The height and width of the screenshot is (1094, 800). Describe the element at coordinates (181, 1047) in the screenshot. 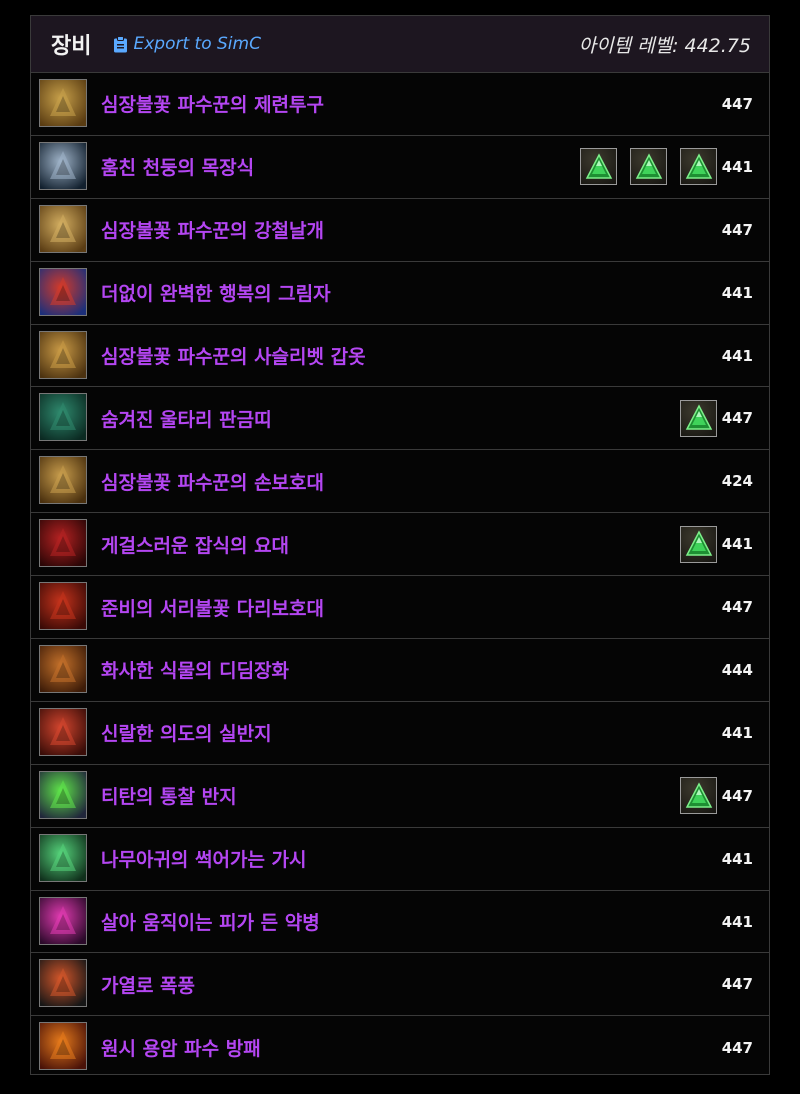

I see `item-name: 원시 용암 파수 방패` at that location.